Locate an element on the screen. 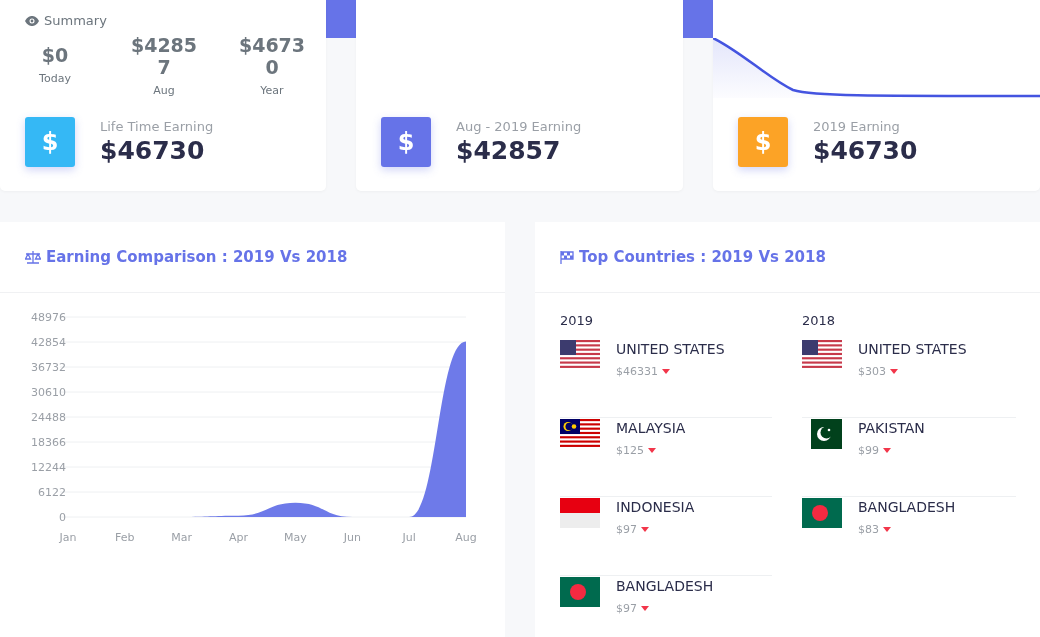 The height and width of the screenshot is (637, 1040). axis-label: 6122 is located at coordinates (52, 492).